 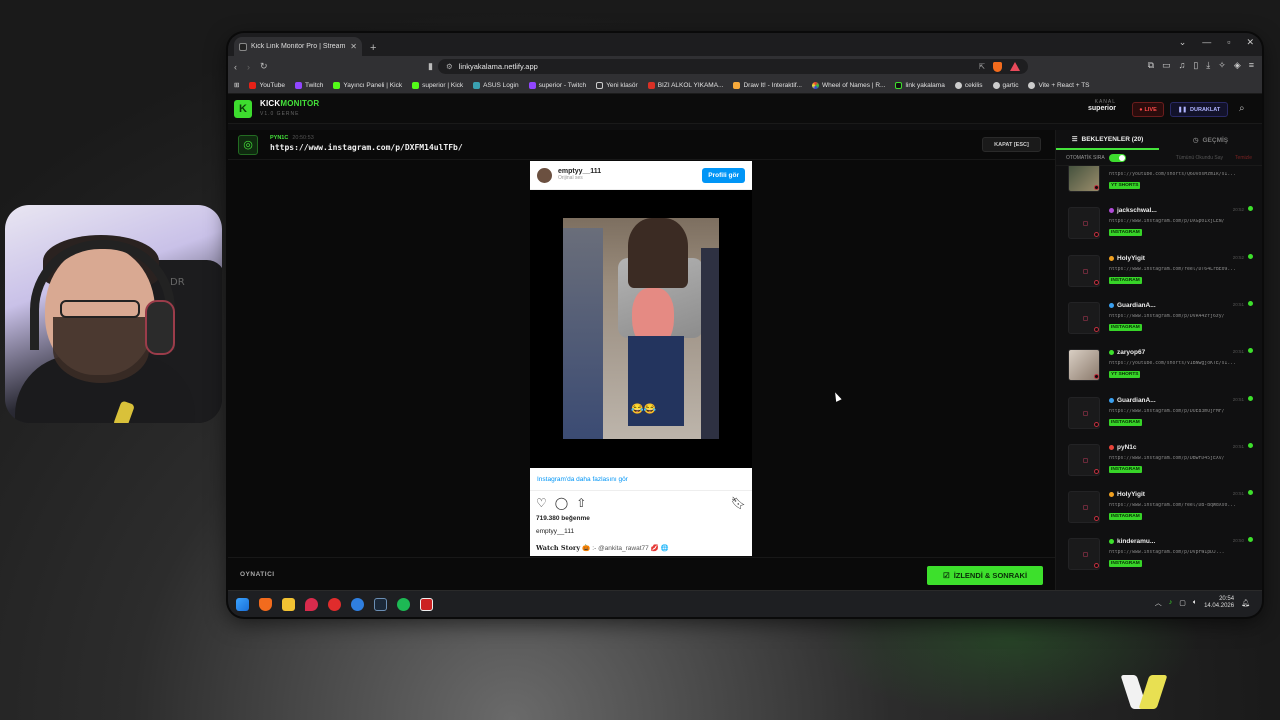 I want to click on brave-icon, so click(x=265, y=604).